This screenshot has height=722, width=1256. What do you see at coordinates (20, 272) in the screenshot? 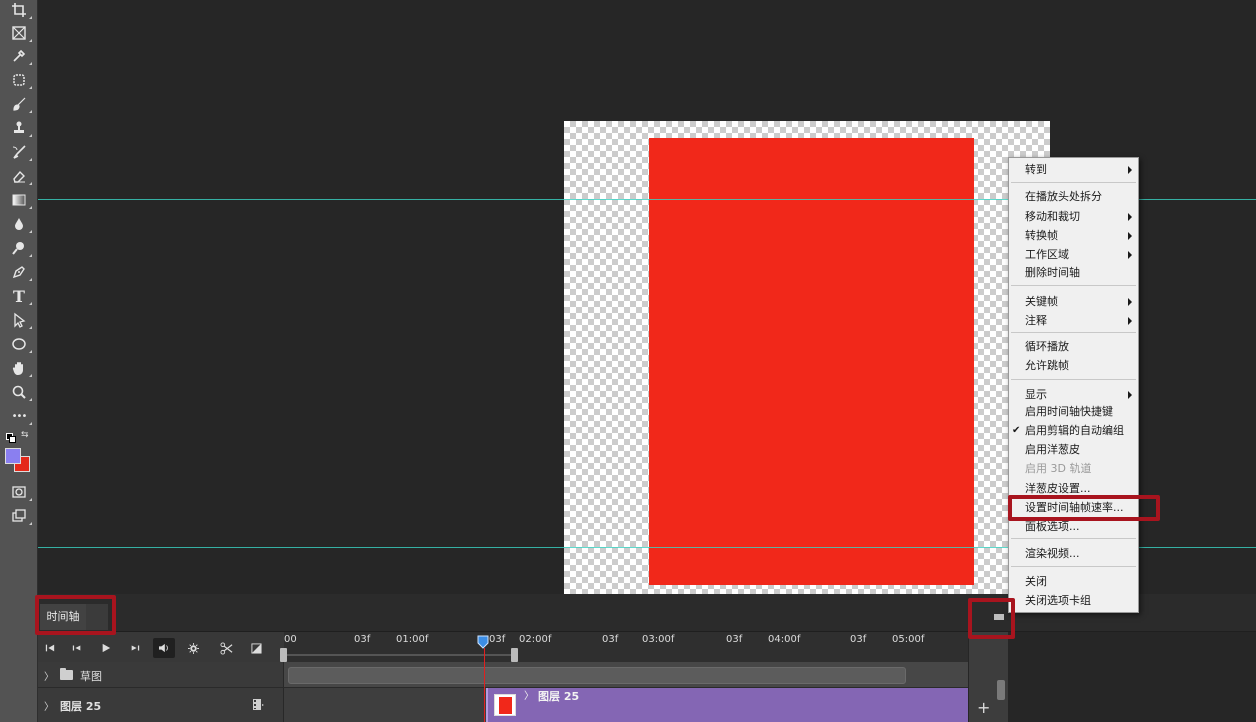
I see `pen-tool-icon` at bounding box center [20, 272].